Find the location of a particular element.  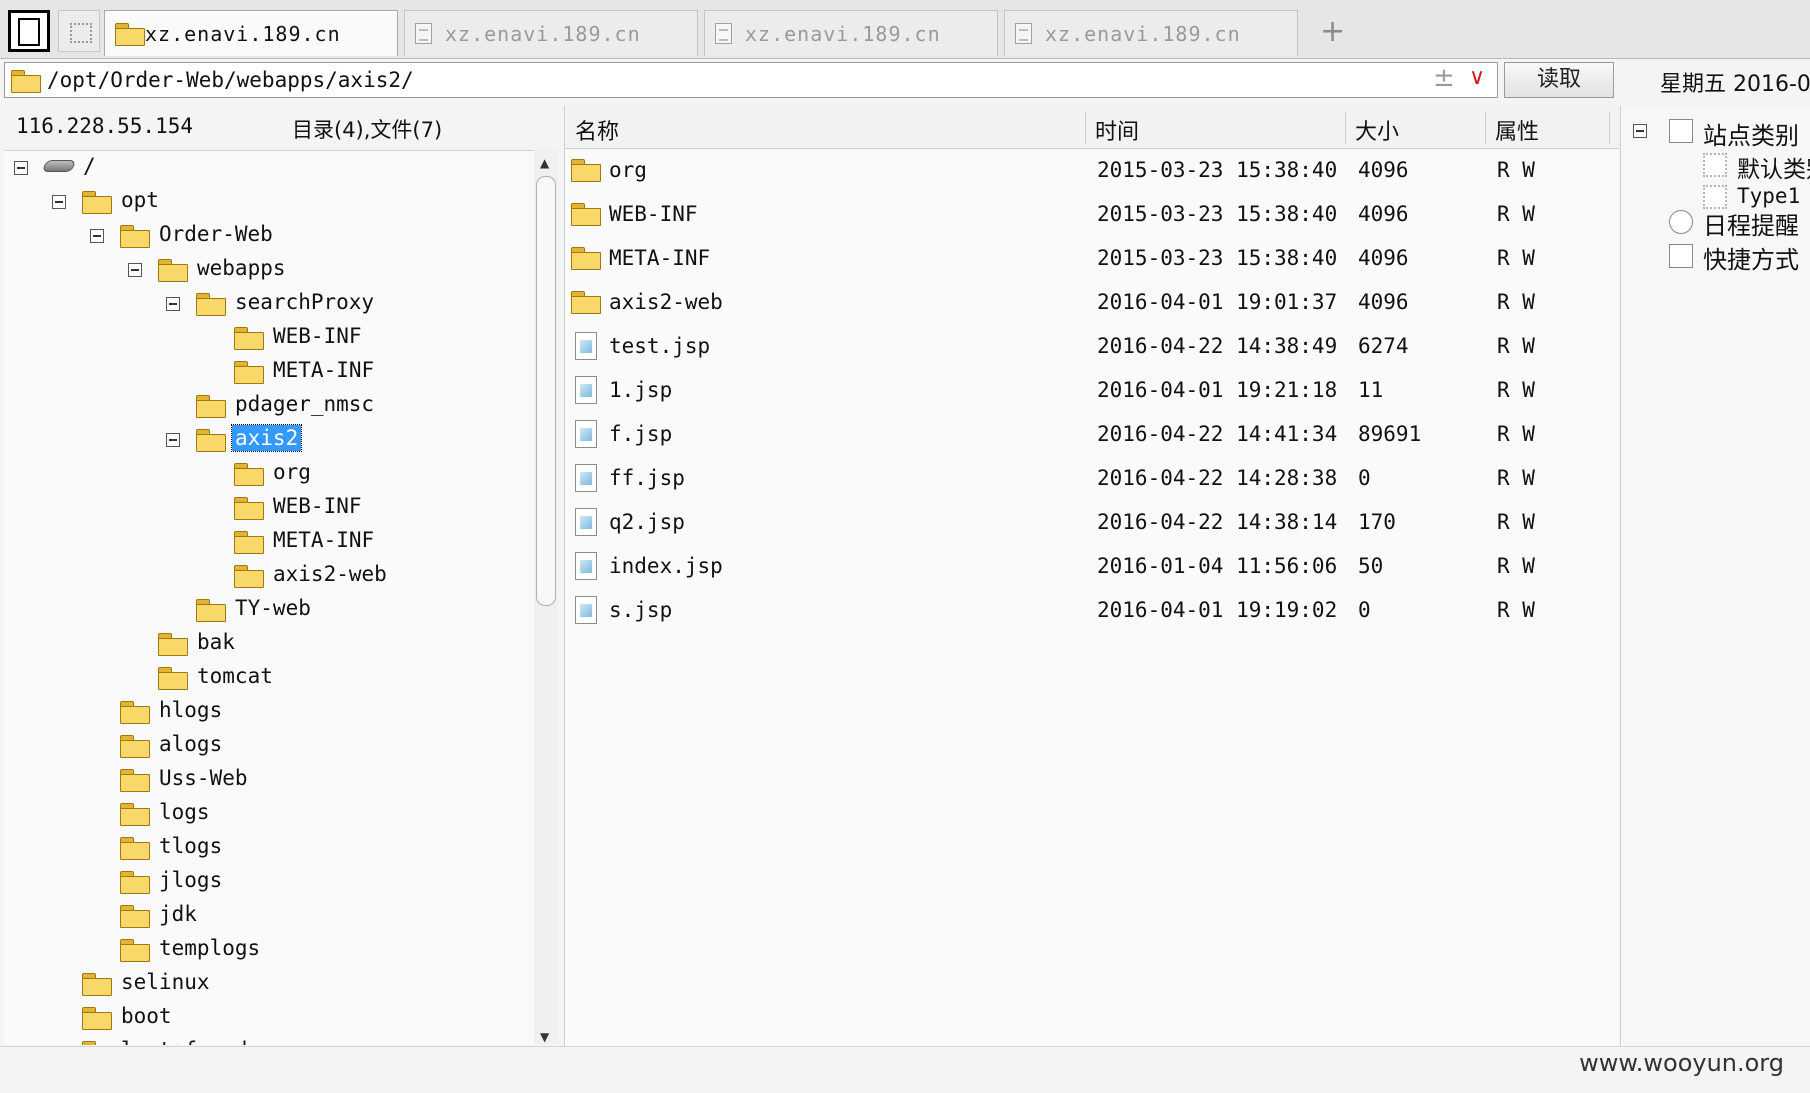

tree-node-label: selinux is located at coordinates (165, 982).